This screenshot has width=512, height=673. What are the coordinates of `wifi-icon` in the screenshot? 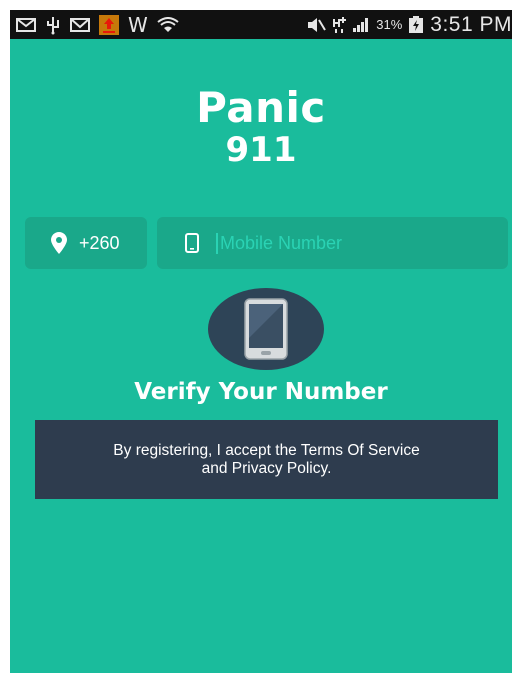 It's located at (168, 25).